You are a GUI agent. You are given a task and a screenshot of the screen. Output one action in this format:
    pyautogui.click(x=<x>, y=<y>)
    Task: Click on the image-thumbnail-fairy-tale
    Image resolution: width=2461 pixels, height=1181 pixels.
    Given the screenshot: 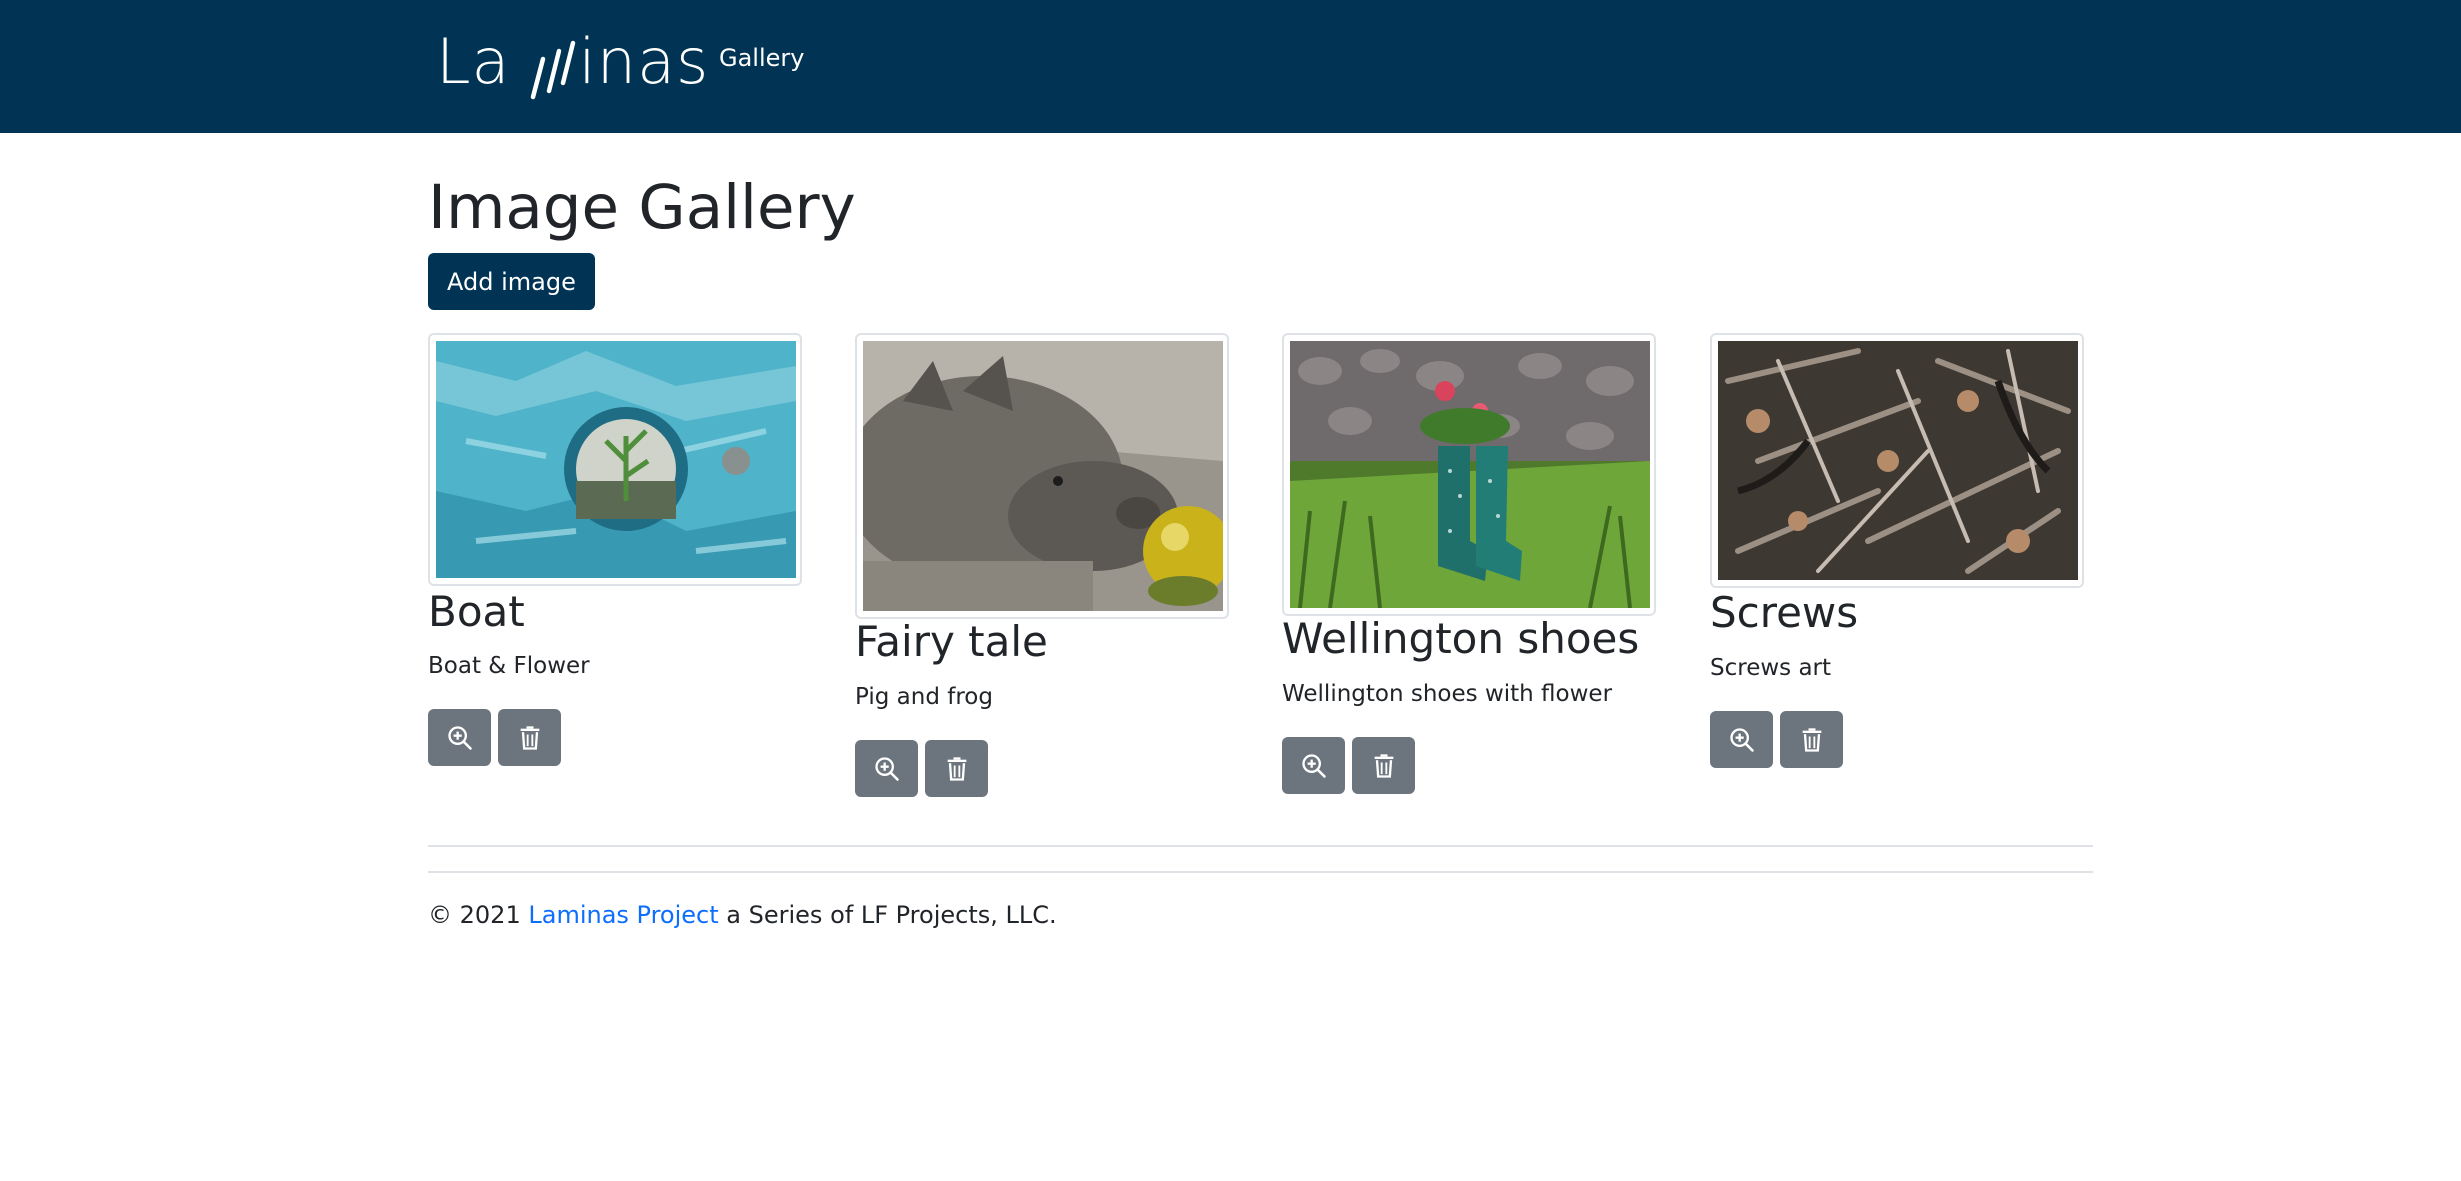 What is the action you would take?
    pyautogui.click(x=1042, y=476)
    